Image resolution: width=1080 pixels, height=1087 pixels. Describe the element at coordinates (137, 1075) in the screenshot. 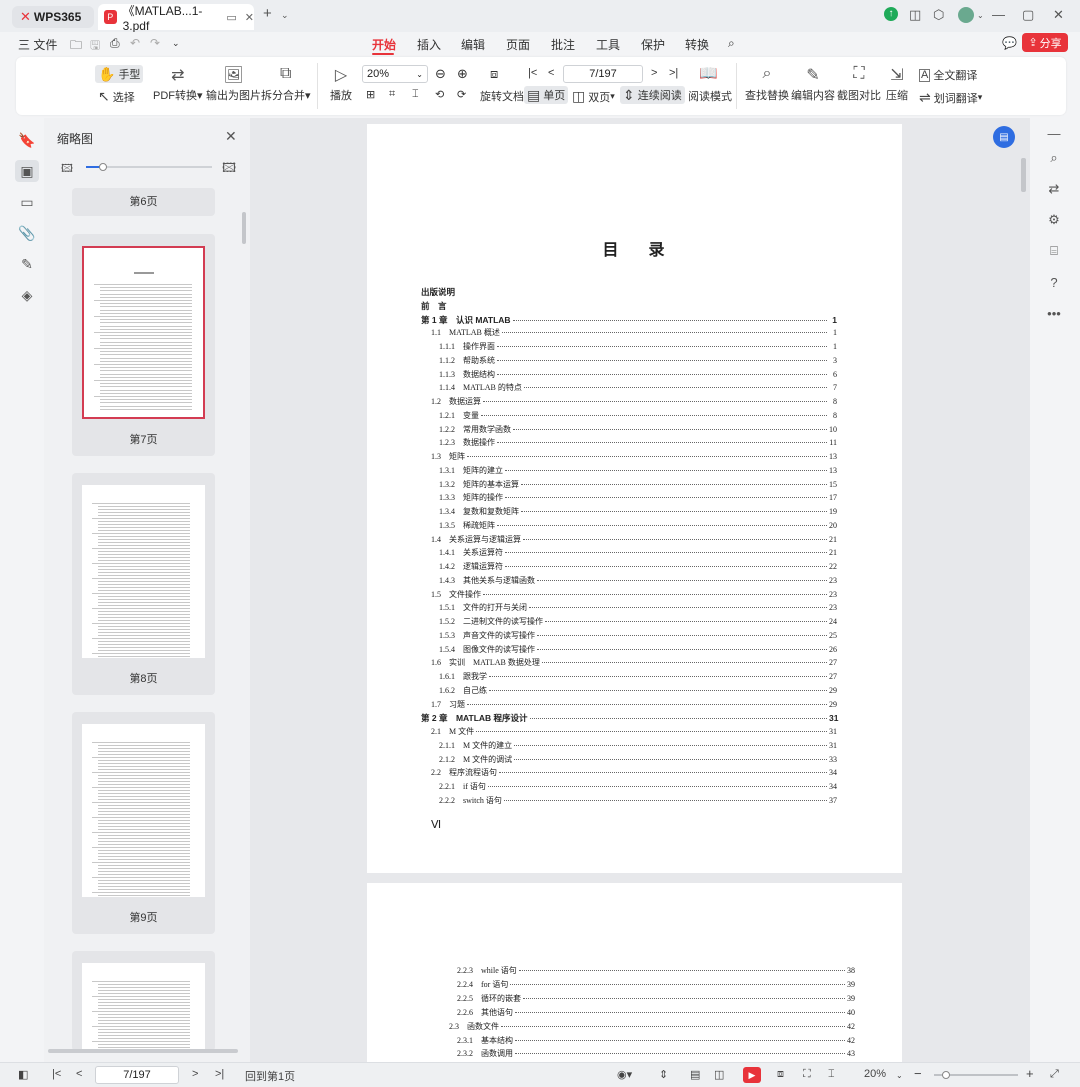

I see `status-page-input: 7/197` at that location.